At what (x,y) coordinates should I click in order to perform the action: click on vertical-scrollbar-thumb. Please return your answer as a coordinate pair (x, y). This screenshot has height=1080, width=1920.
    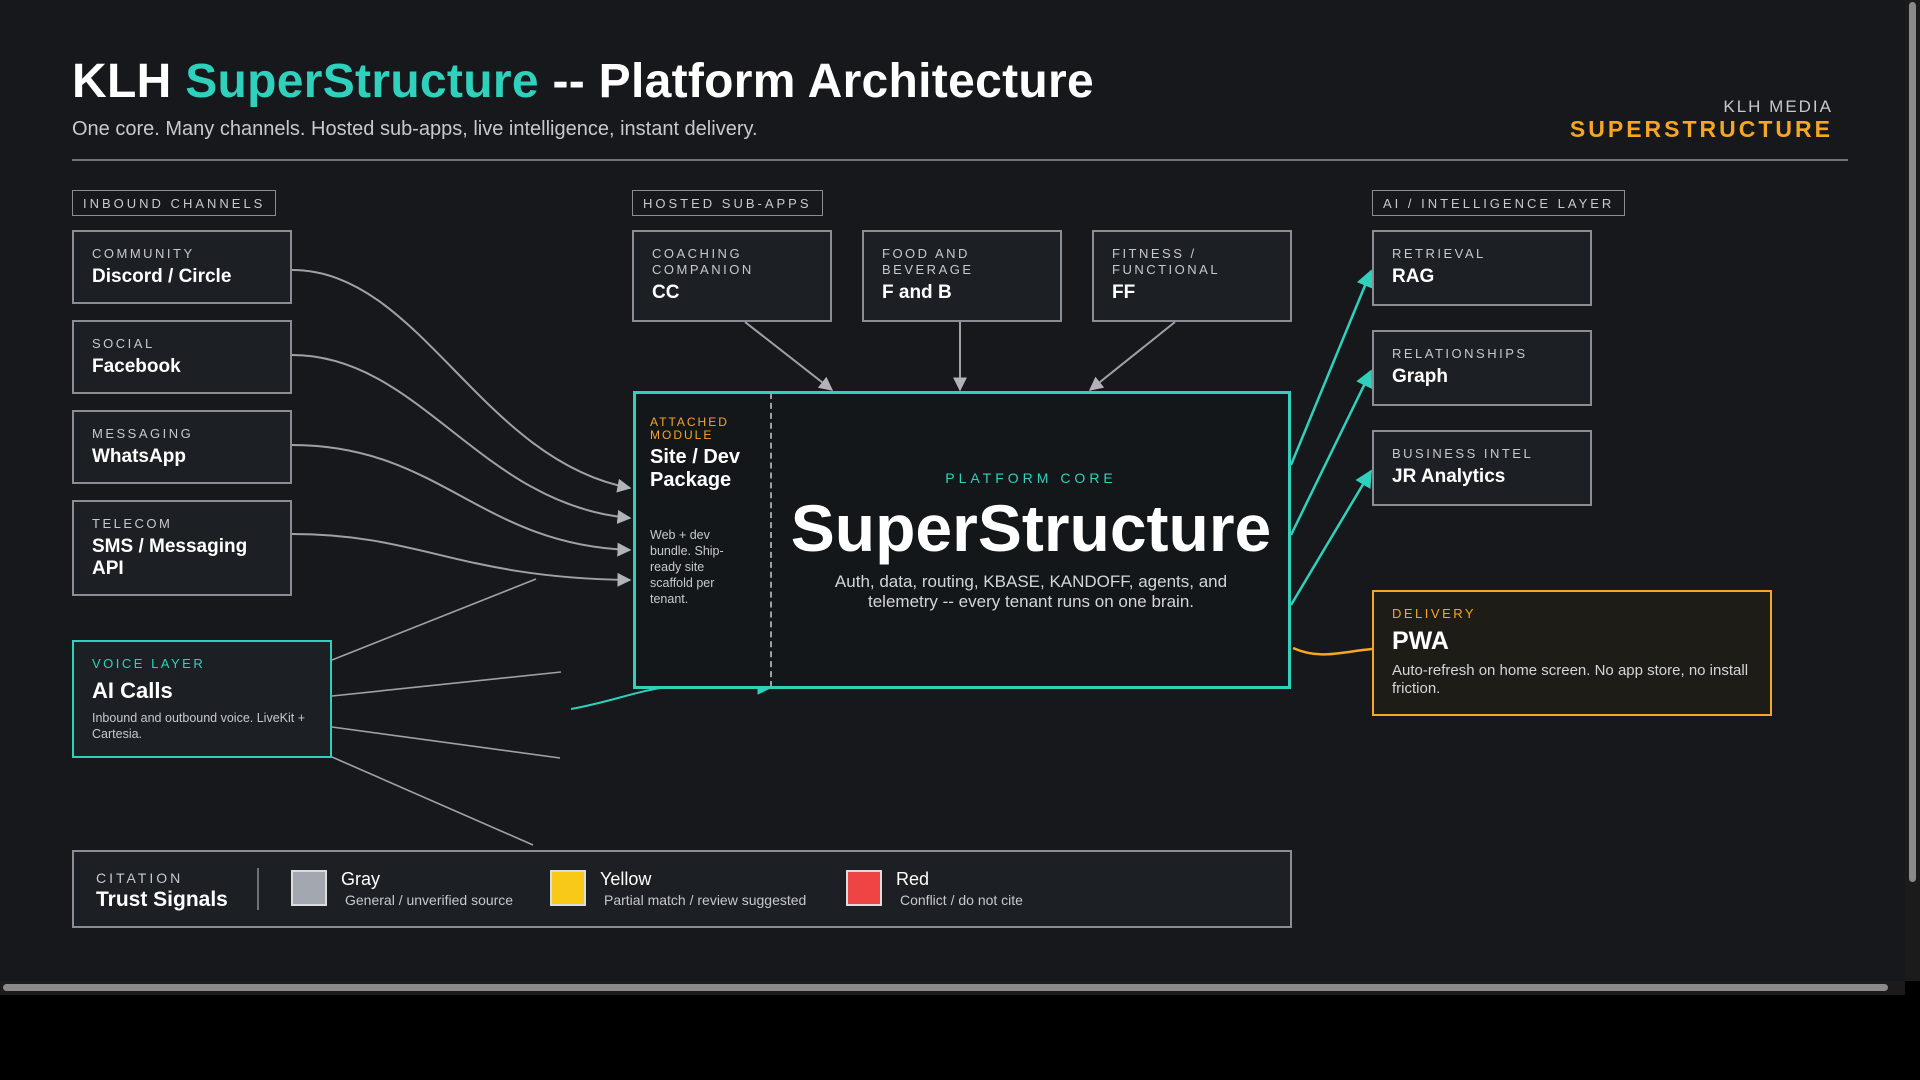
    Looking at the image, I should click on (1912, 442).